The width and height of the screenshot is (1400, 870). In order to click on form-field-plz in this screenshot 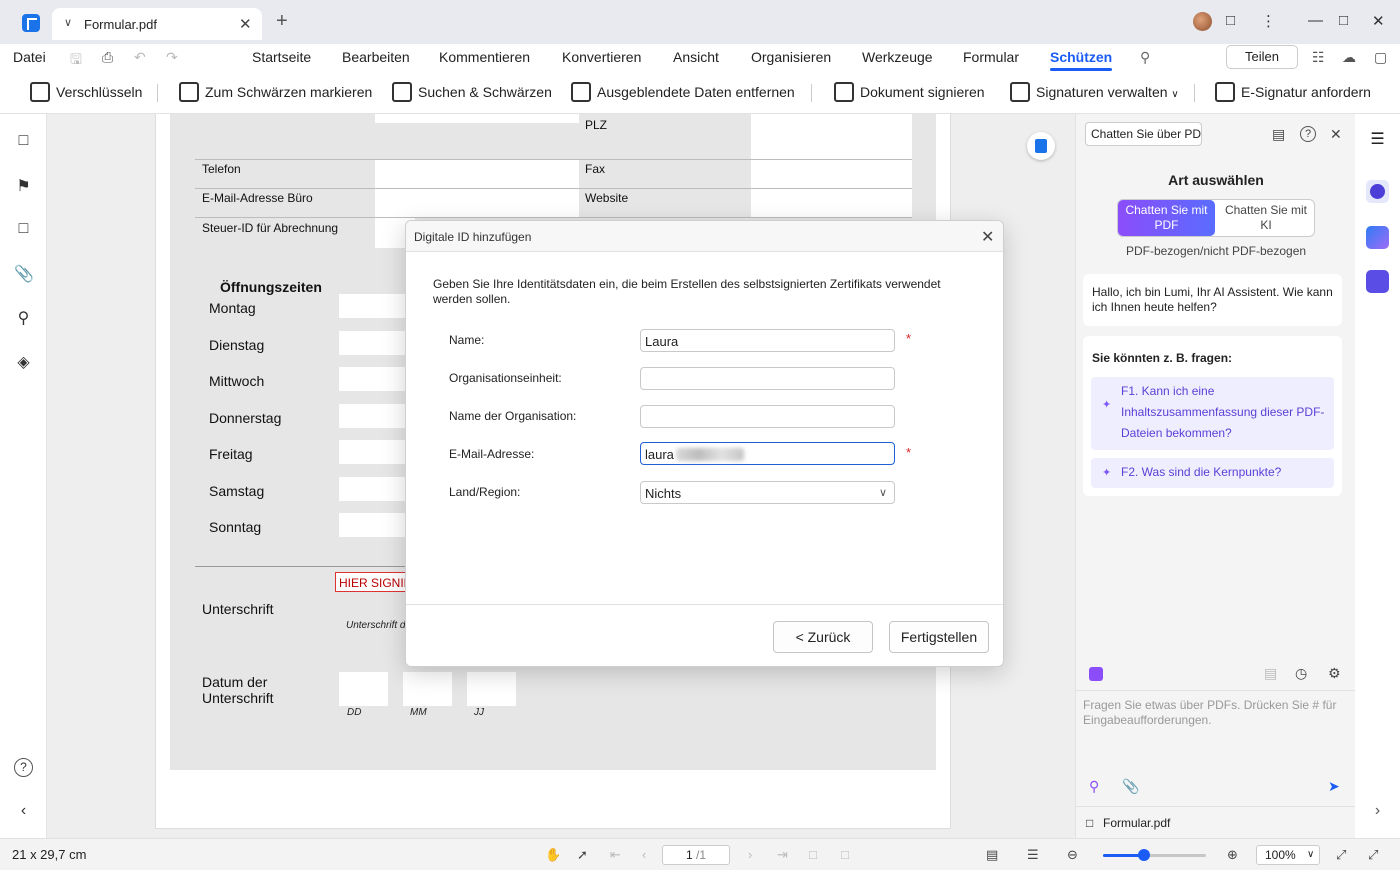, I will do `click(831, 136)`.